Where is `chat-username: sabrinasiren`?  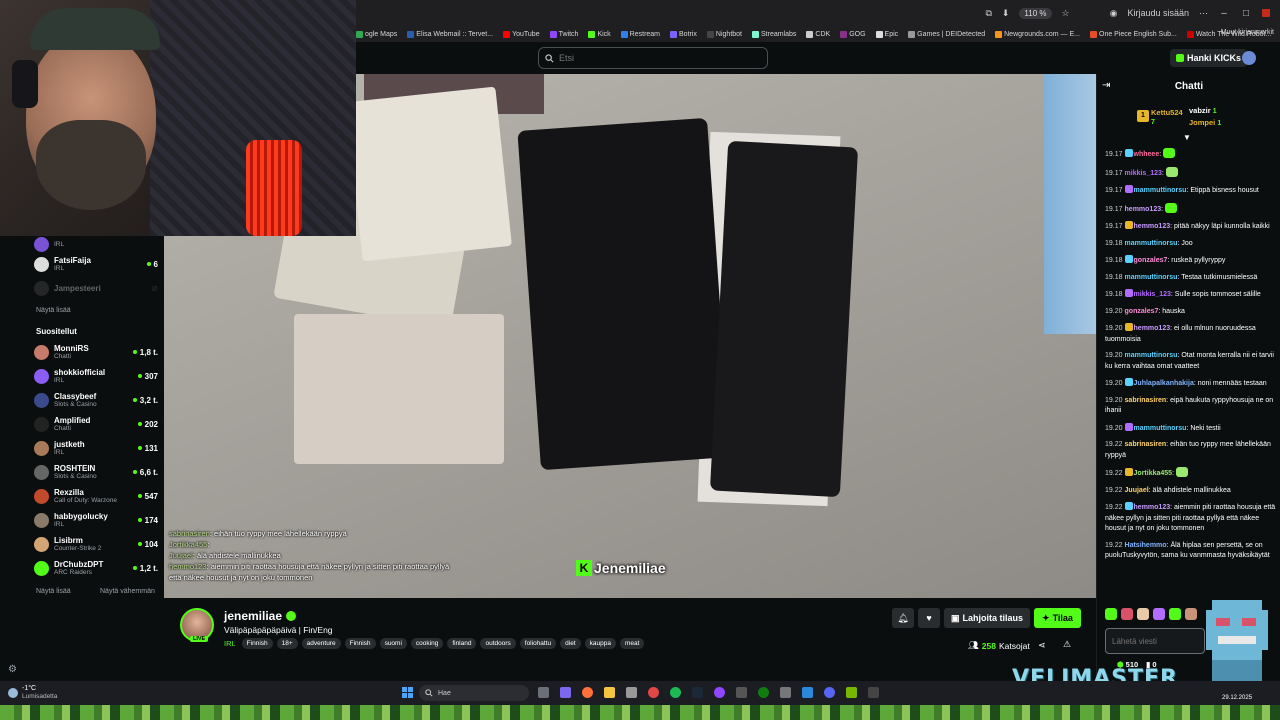
chat-username: sabrinasiren is located at coordinates (1146, 400).